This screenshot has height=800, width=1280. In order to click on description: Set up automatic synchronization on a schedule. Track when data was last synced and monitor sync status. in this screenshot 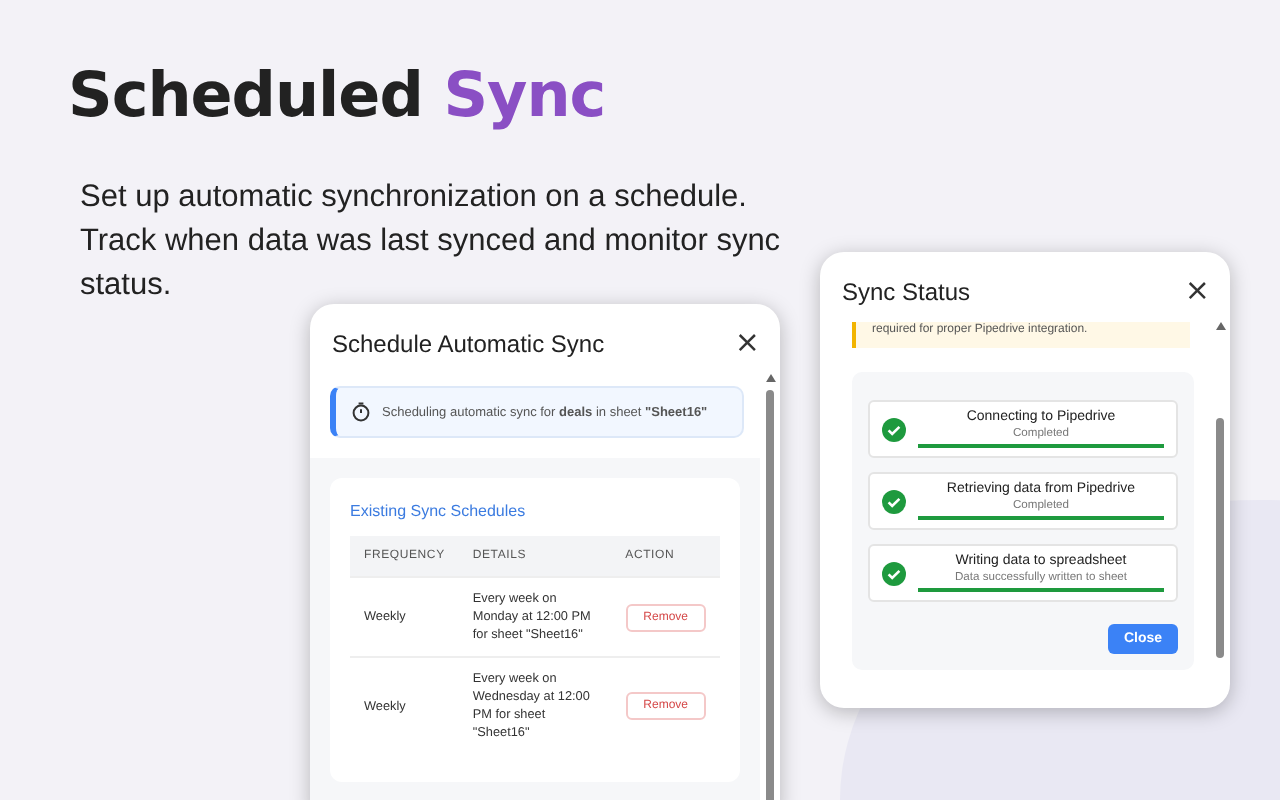, I will do `click(431, 242)`.